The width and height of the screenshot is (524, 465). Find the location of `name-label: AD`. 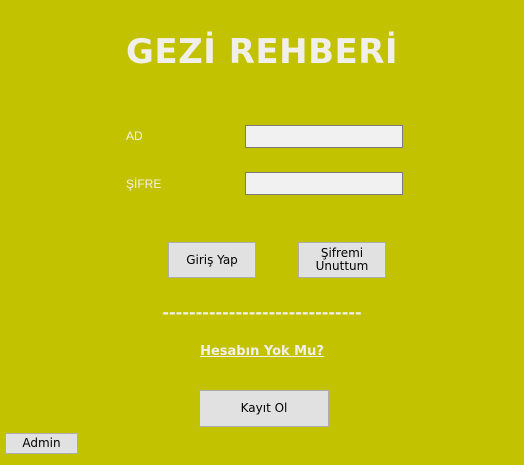

name-label: AD is located at coordinates (134, 136).